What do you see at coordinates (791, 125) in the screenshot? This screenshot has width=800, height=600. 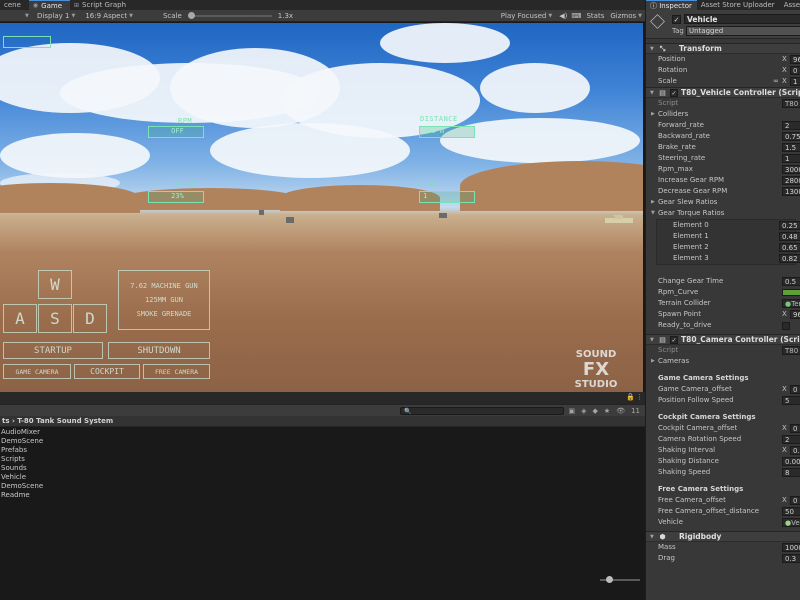 I see `forward-rate-field: 2` at bounding box center [791, 125].